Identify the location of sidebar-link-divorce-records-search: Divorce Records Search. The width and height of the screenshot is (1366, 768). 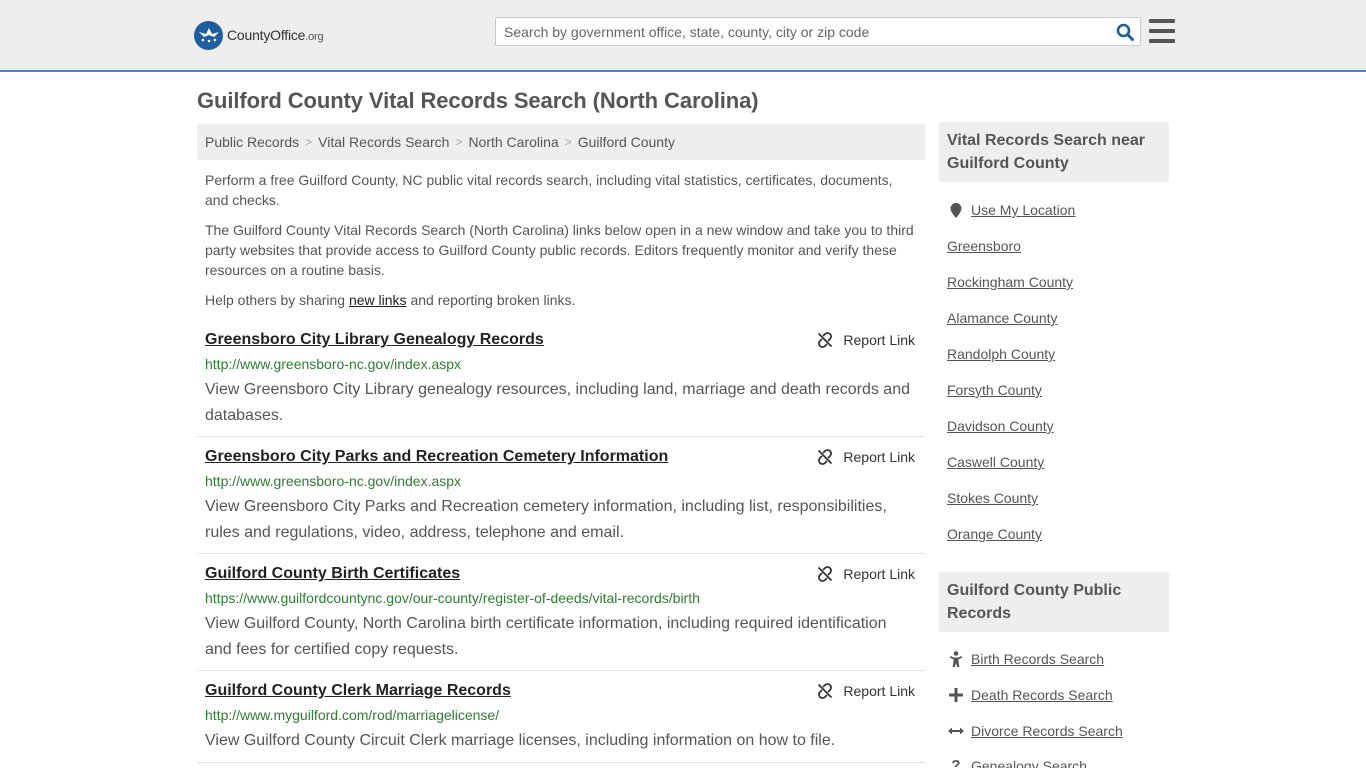
(1035, 731).